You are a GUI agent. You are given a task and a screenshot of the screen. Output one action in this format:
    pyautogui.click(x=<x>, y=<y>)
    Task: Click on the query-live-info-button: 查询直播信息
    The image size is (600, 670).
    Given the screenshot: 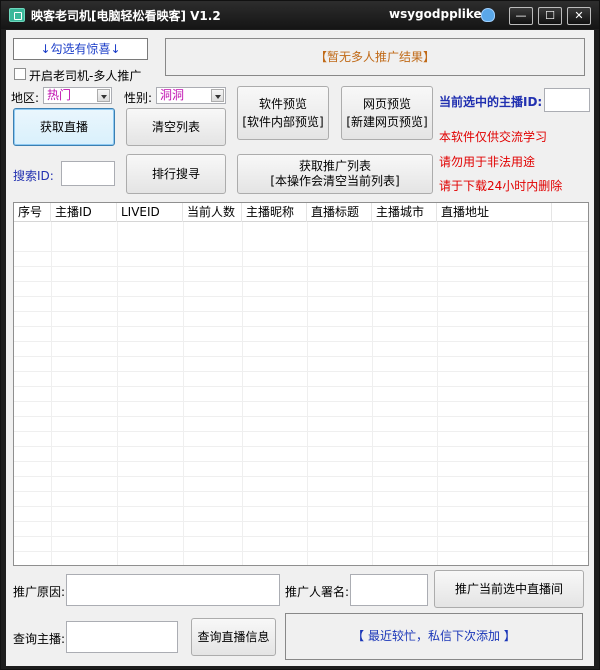 What is the action you would take?
    pyautogui.click(x=233, y=637)
    